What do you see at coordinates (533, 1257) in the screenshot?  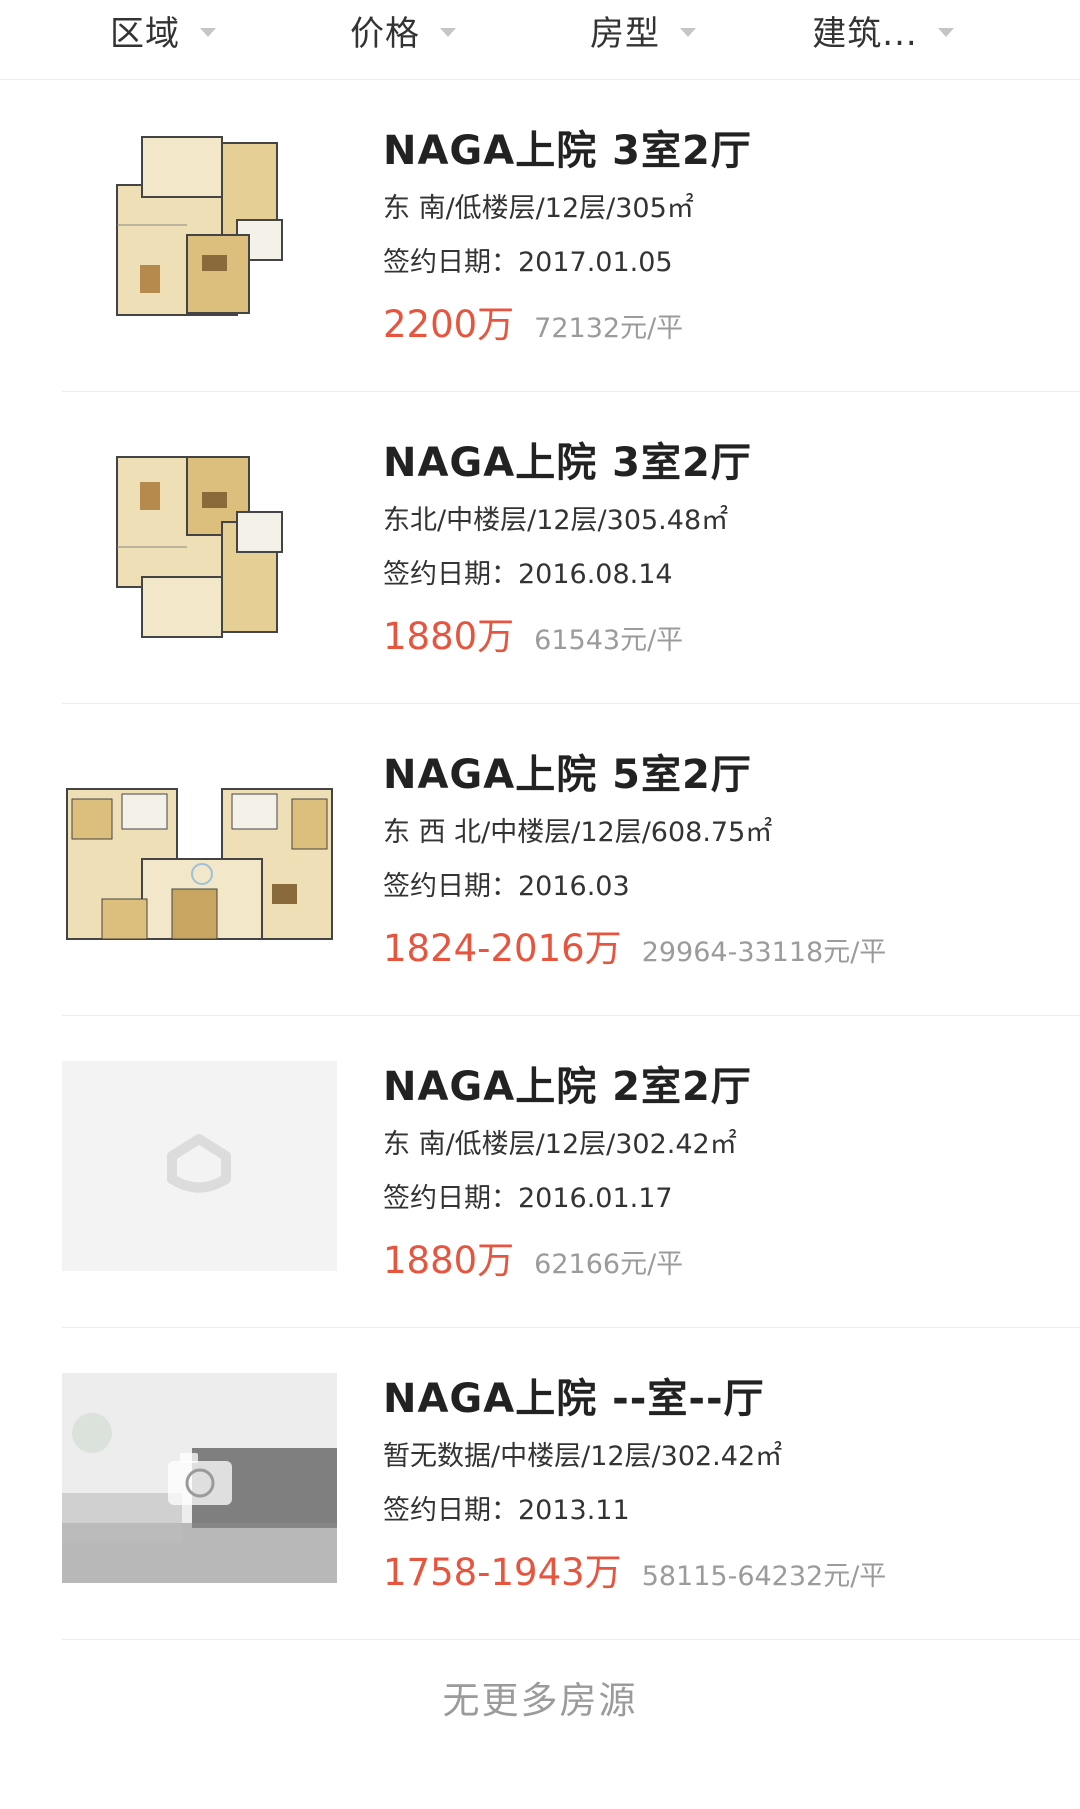 I see `price-row: 1880万 62166元/平` at bounding box center [533, 1257].